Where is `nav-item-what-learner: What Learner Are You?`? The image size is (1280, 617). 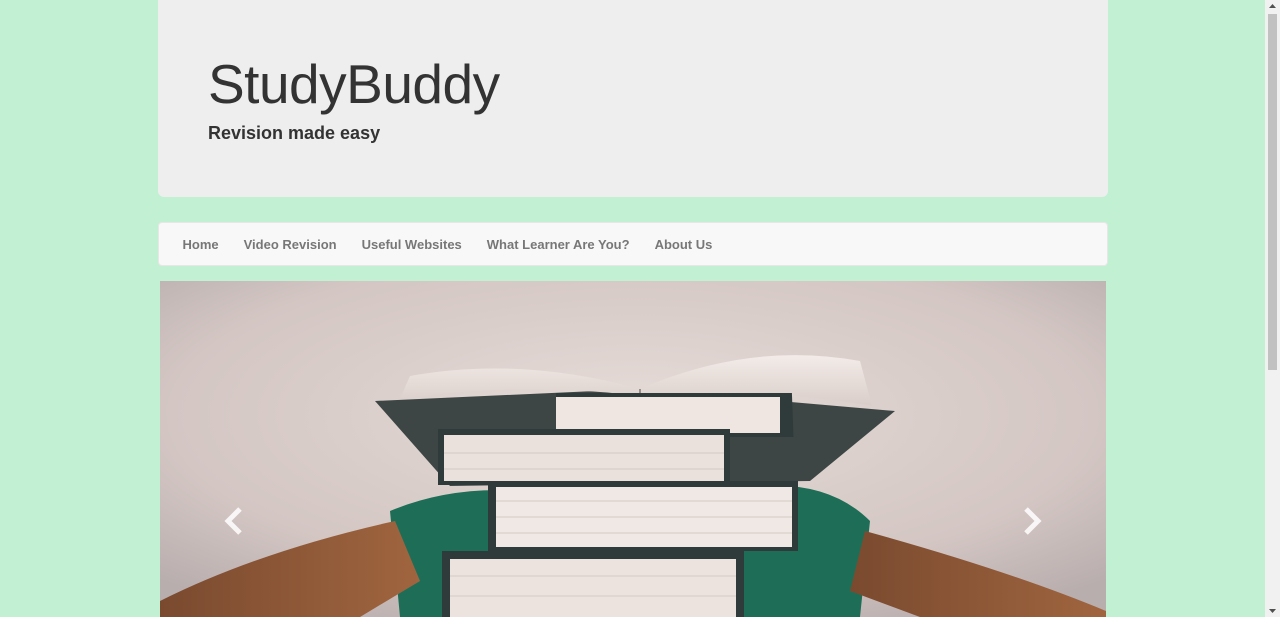
nav-item-what-learner: What Learner Are You? is located at coordinates (558, 244).